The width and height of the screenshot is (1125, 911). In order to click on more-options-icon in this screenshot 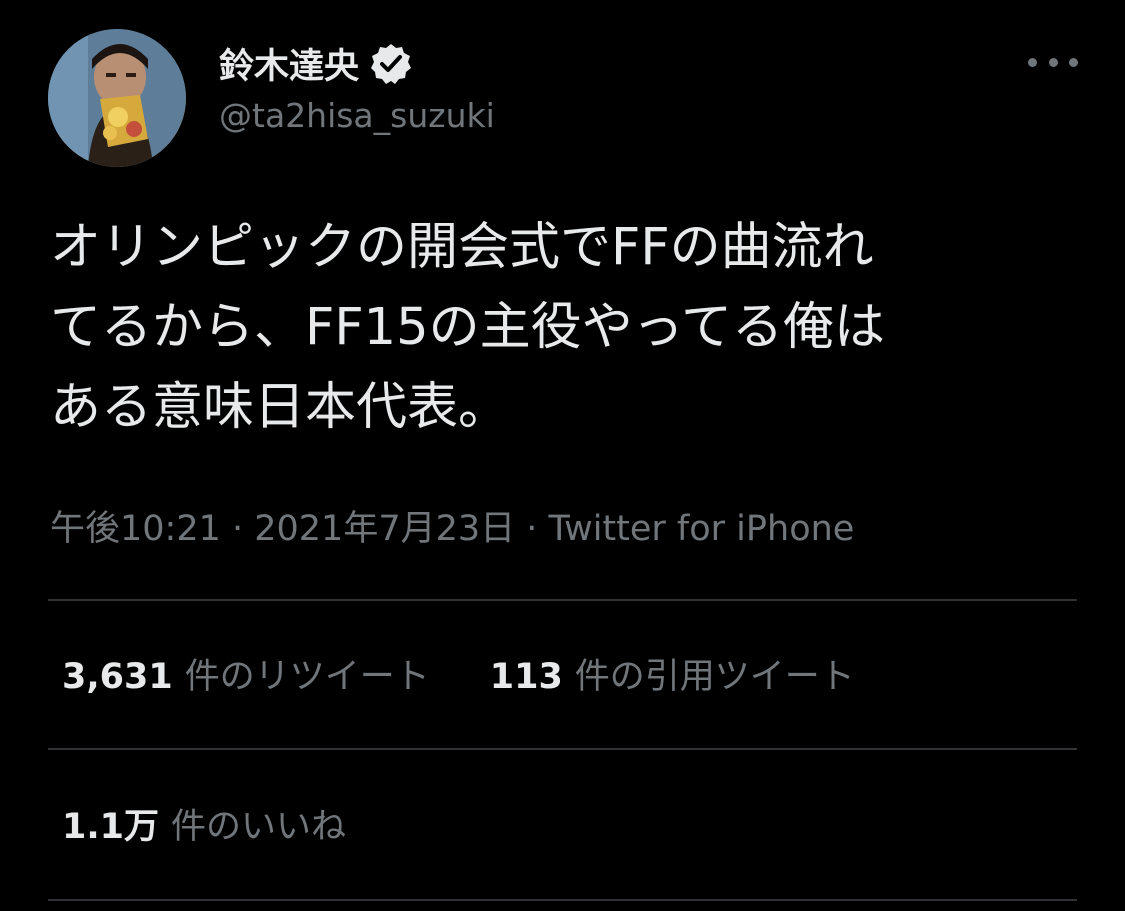, I will do `click(1053, 62)`.